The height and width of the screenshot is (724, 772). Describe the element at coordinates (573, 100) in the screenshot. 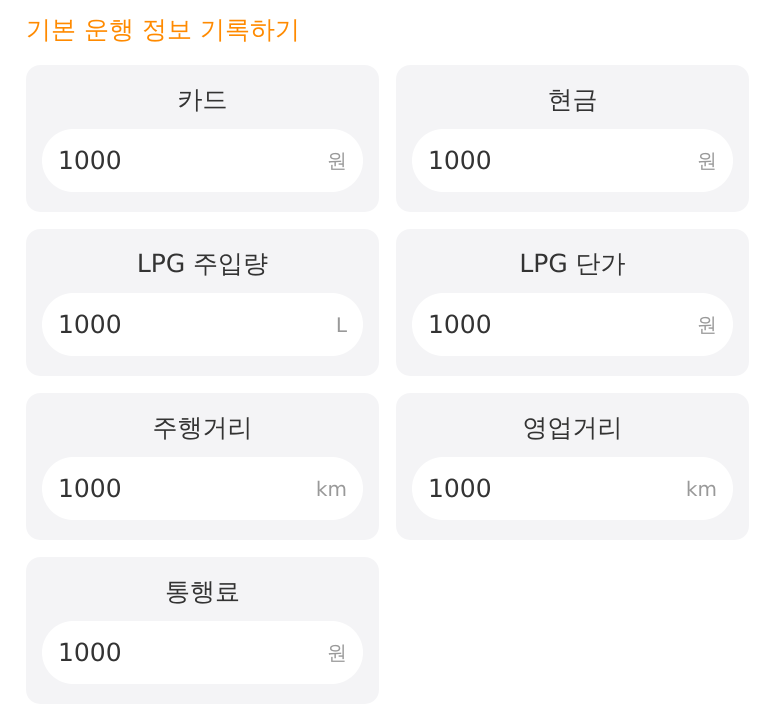

I see `field-label: 현금` at that location.